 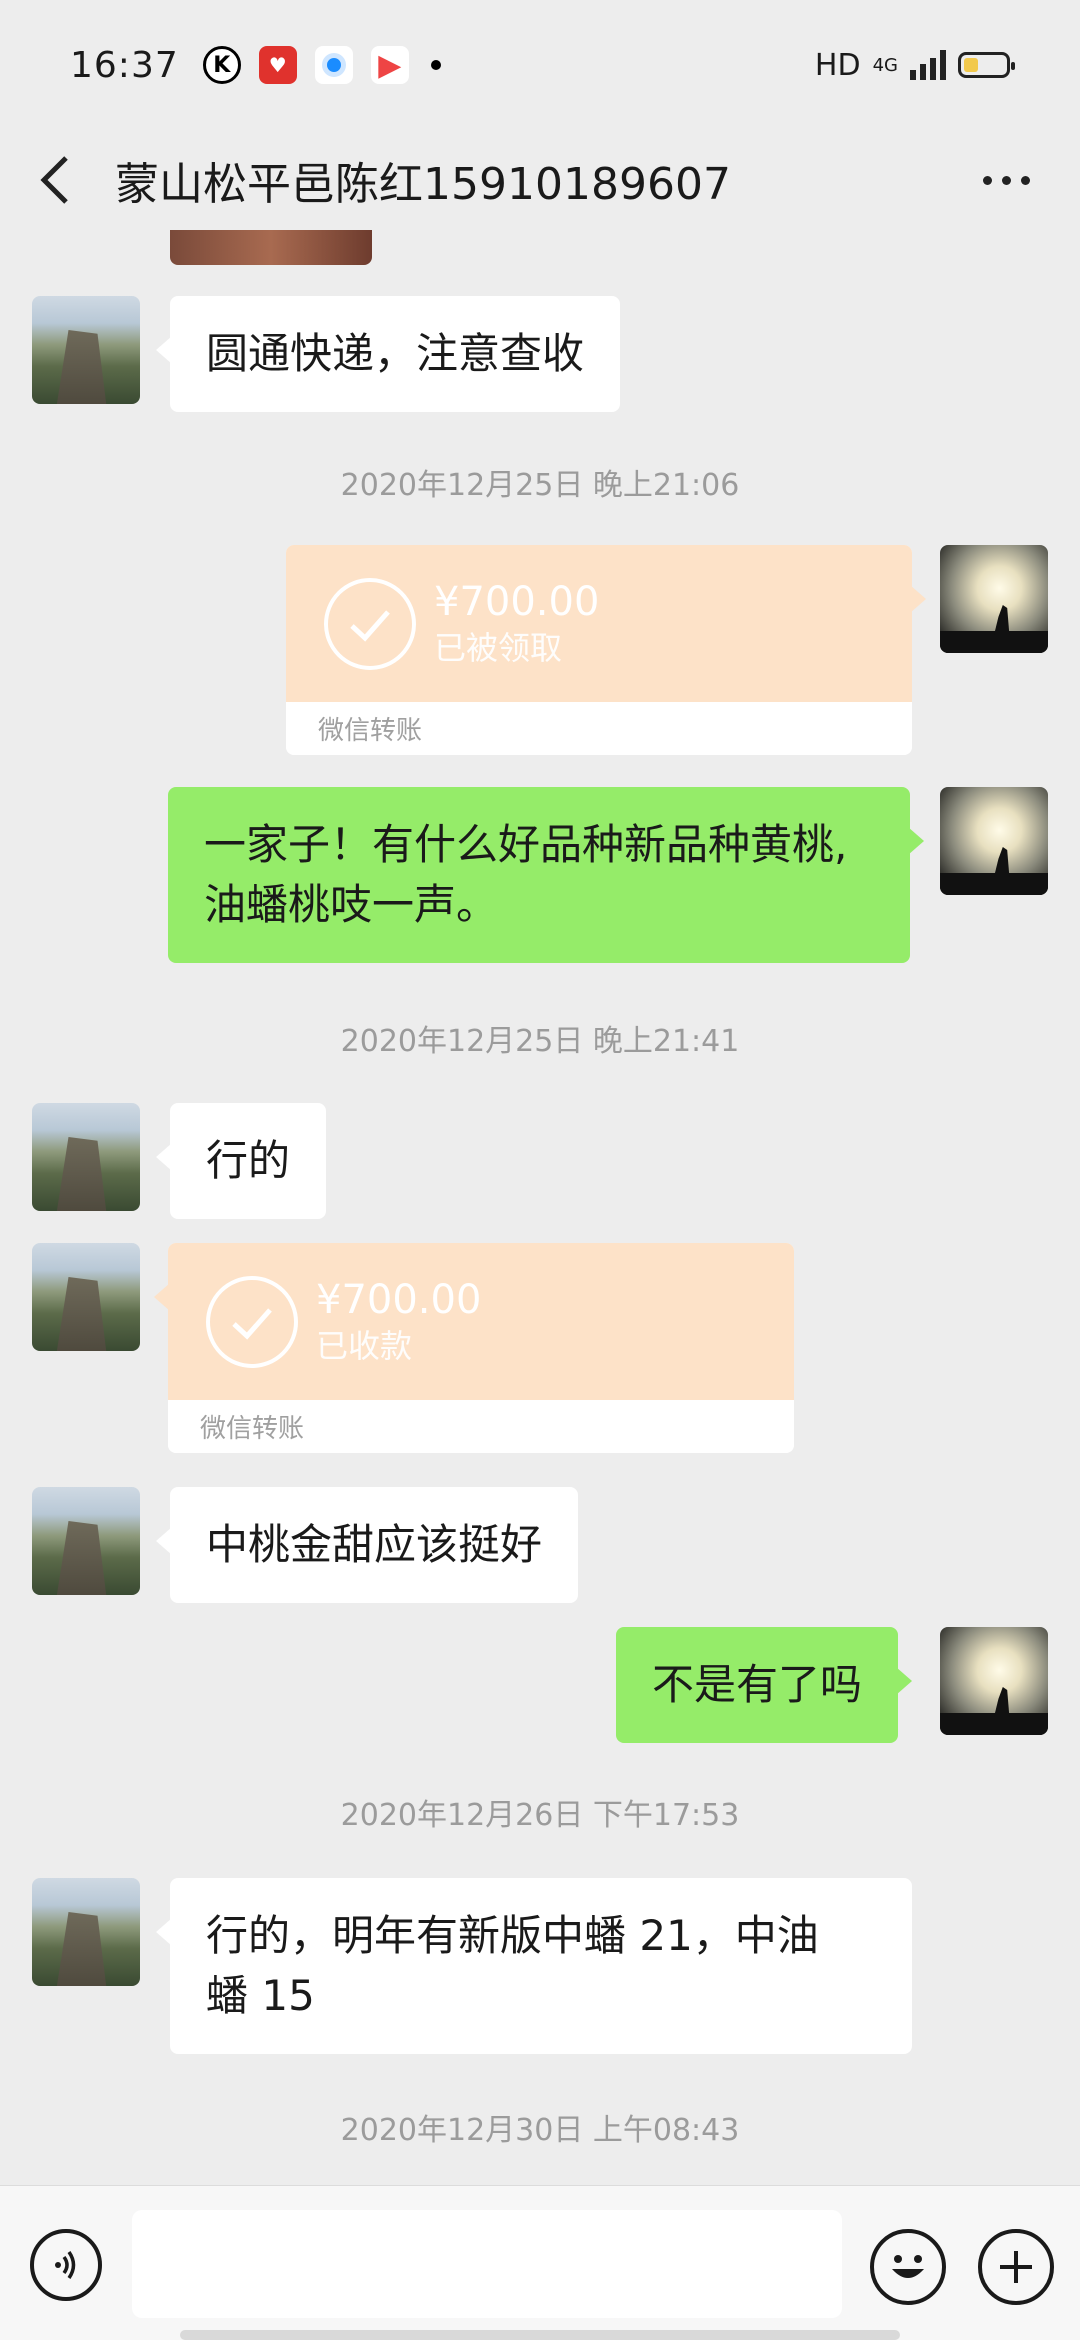 What do you see at coordinates (1016, 2267) in the screenshot?
I see `plus-icon` at bounding box center [1016, 2267].